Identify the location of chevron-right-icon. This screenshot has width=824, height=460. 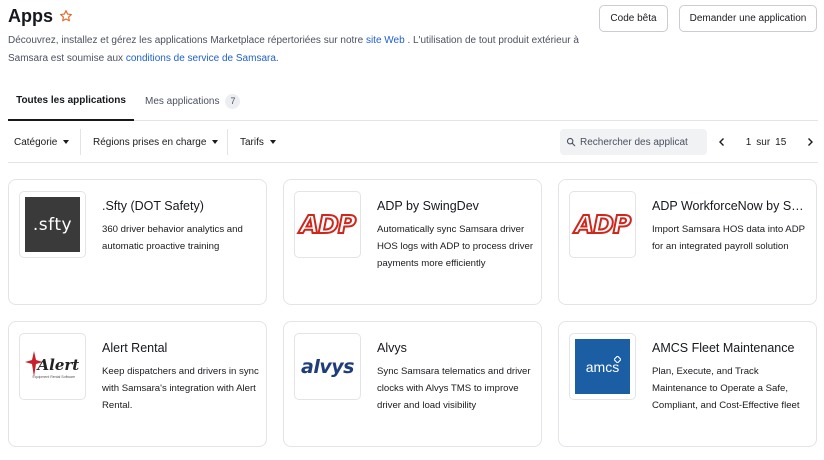
(810, 142).